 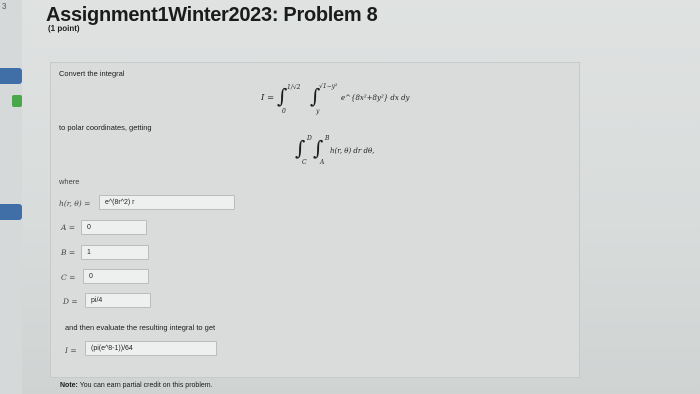 I want to click on polar-inner-lower: A, so click(x=322, y=162).